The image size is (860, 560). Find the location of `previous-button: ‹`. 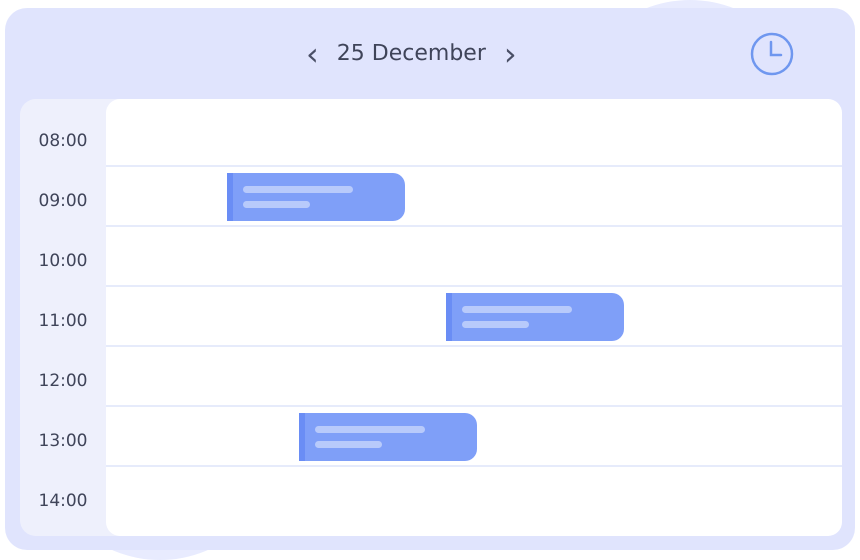

previous-button: ‹ is located at coordinates (312, 54).